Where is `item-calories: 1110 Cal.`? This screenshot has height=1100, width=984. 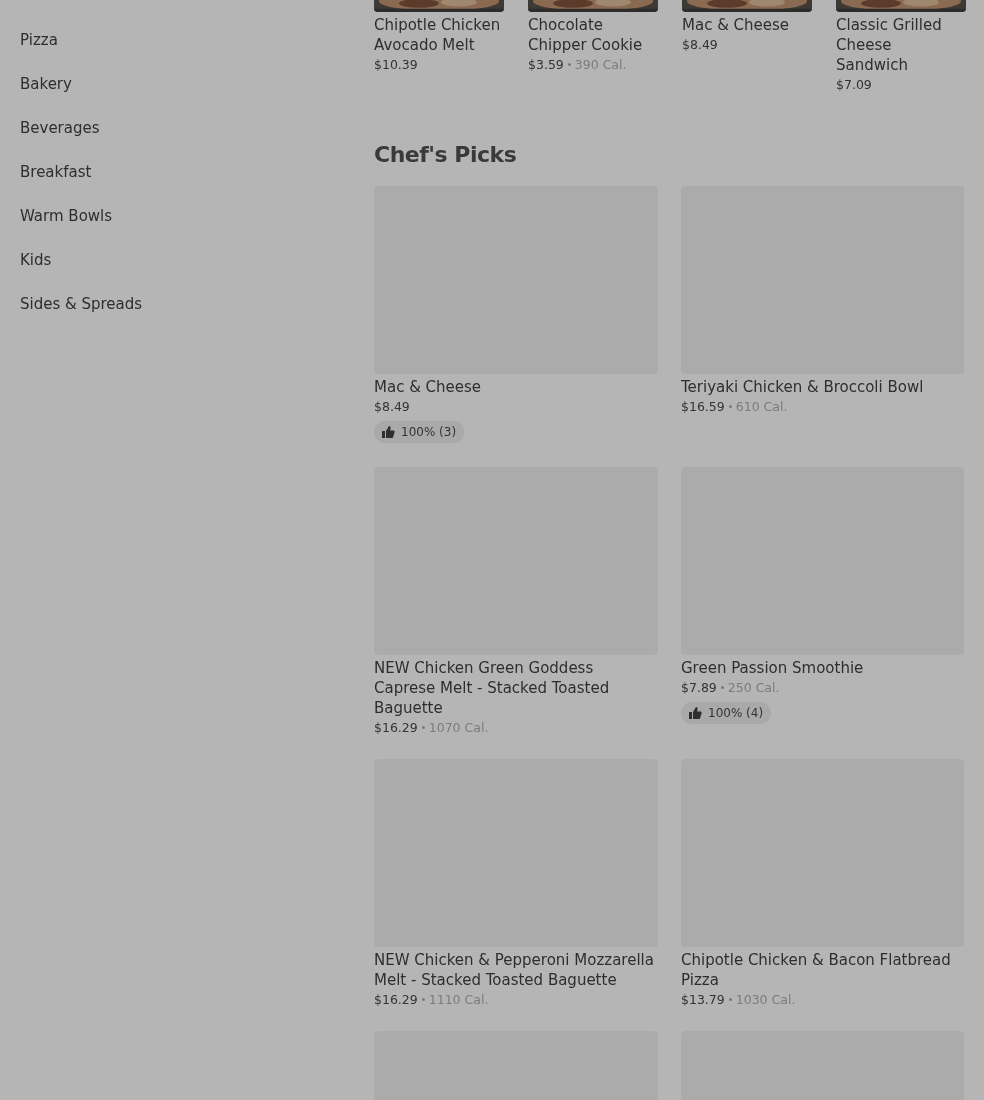
item-calories: 1110 Cal. is located at coordinates (458, 999).